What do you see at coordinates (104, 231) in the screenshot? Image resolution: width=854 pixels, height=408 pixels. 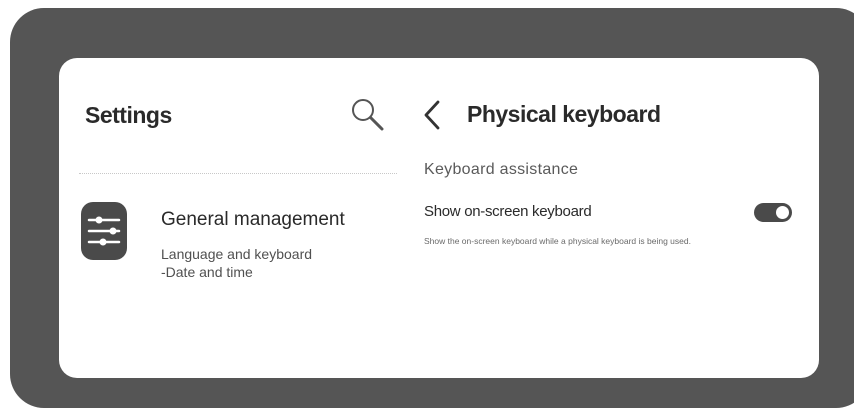 I see `sliders-icon` at bounding box center [104, 231].